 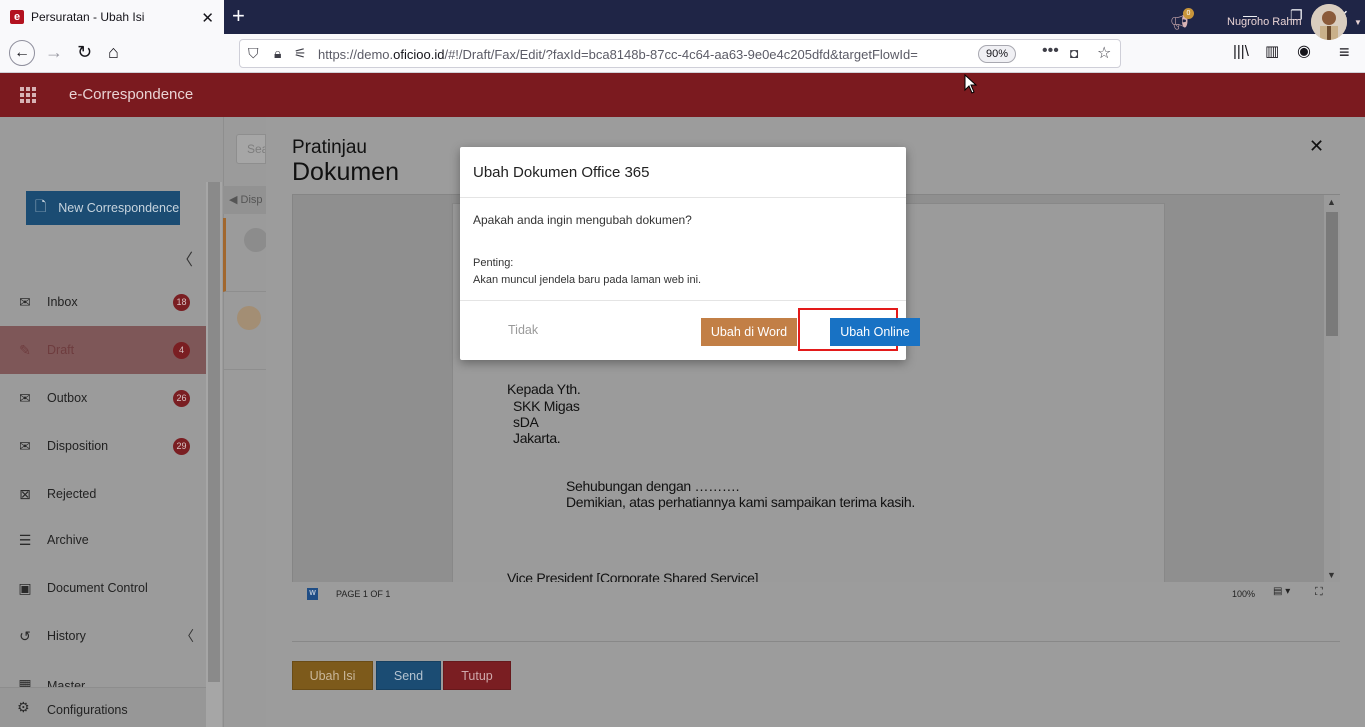 What do you see at coordinates (1331, 202) in the screenshot?
I see `scroll-up-icon: ▲` at bounding box center [1331, 202].